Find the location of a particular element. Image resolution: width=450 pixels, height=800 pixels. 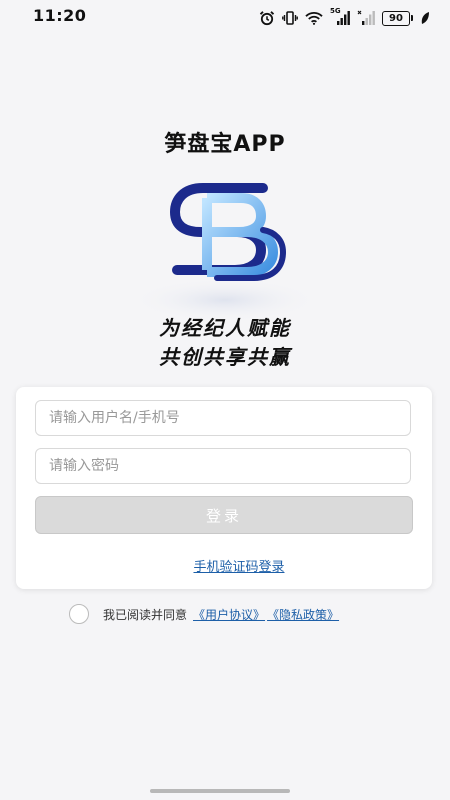

signal-icon: 5G is located at coordinates (340, 16).